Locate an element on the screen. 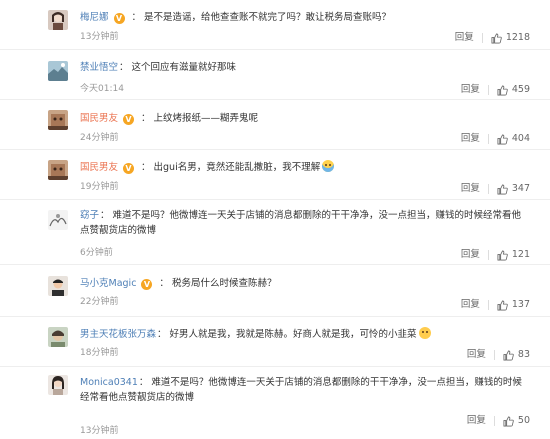  comment-time: 19分钟前 is located at coordinates (99, 187).